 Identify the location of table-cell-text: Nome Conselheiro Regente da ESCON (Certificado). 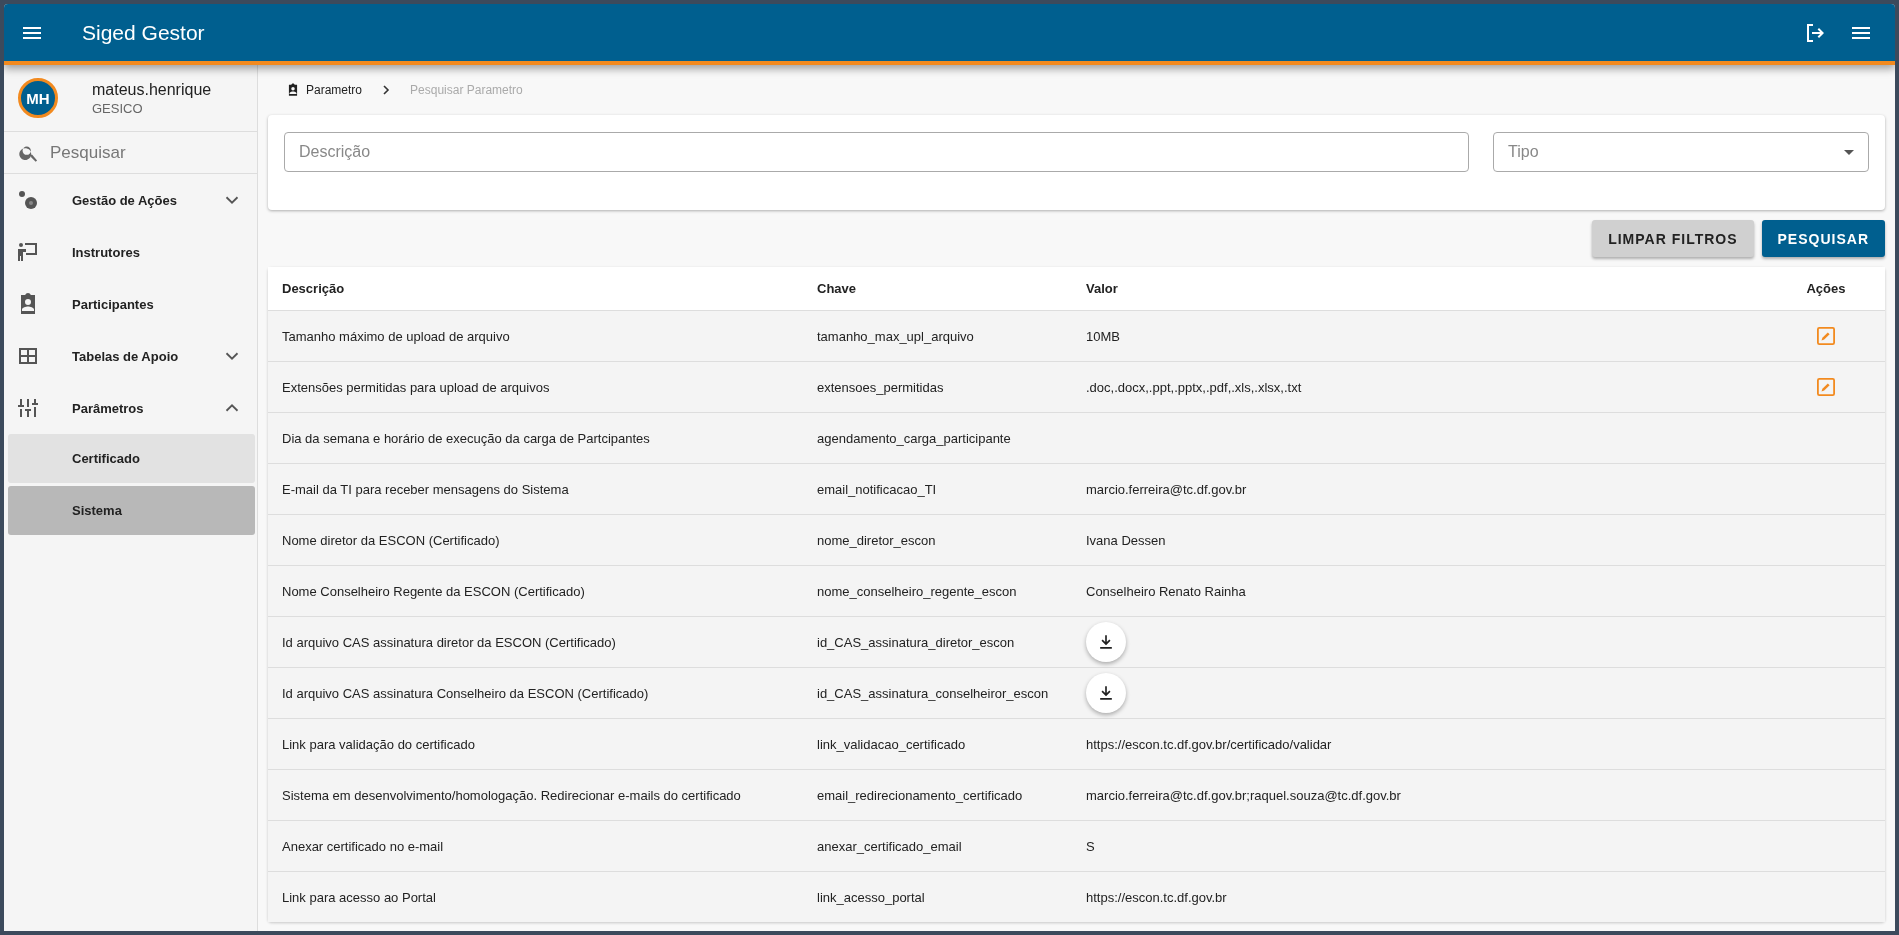
(434, 591).